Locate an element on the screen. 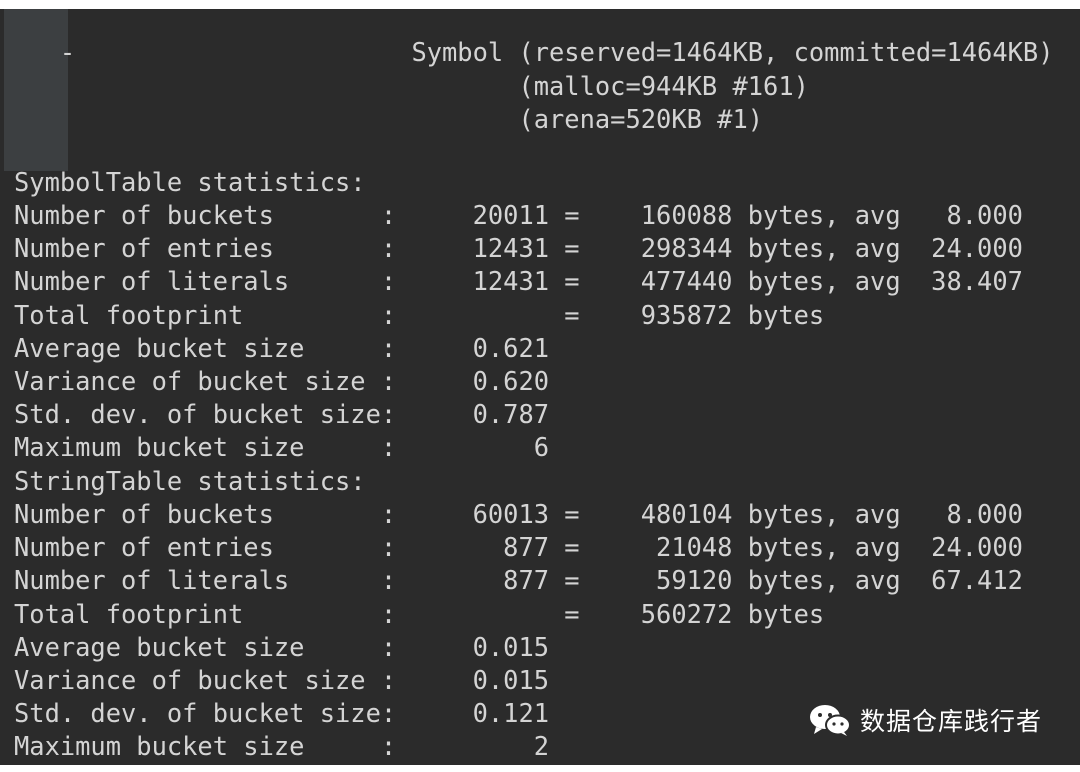 The height and width of the screenshot is (772, 1080). output-line: Average bucket size : 0.015 is located at coordinates (282, 647).